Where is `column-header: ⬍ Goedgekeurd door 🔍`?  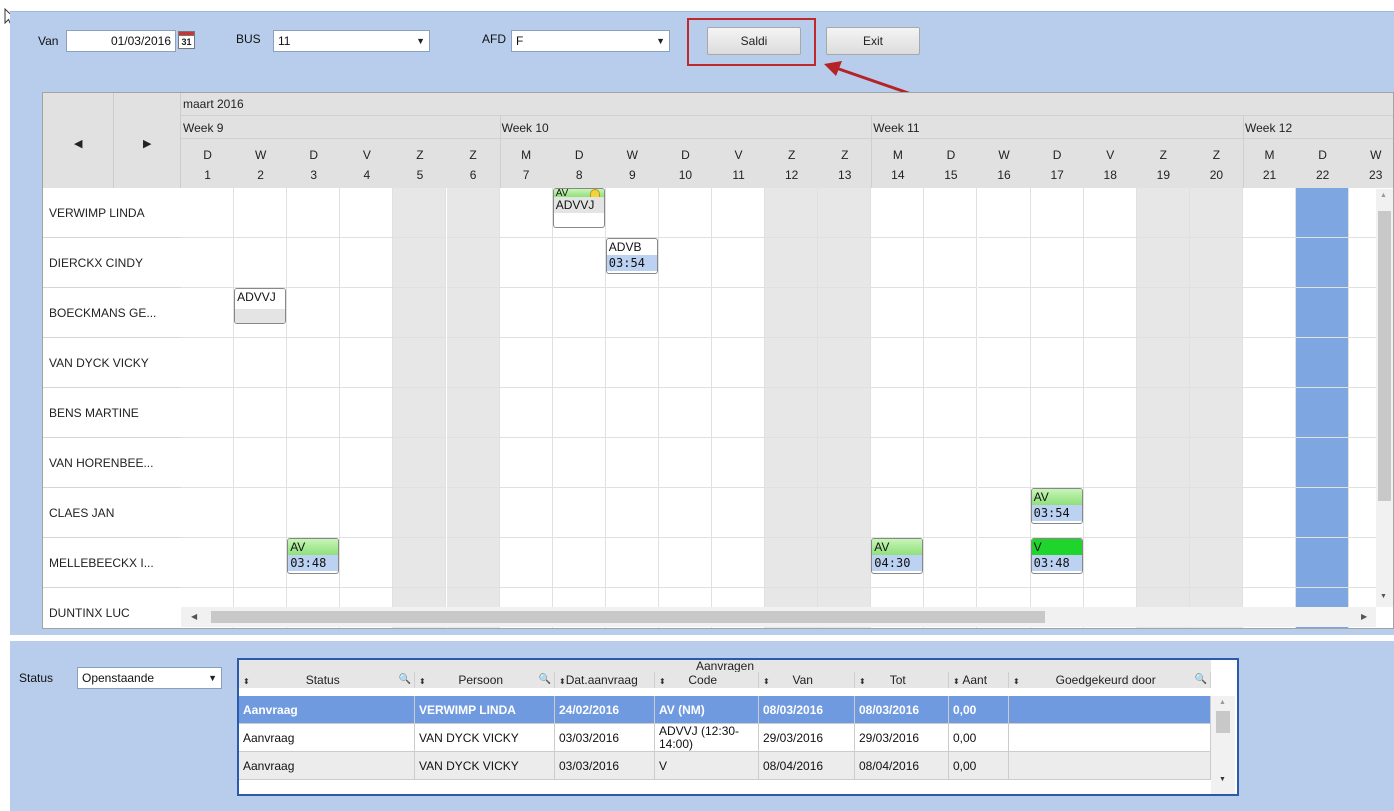
column-header: ⬍ Goedgekeurd door 🔍 is located at coordinates (1110, 680).